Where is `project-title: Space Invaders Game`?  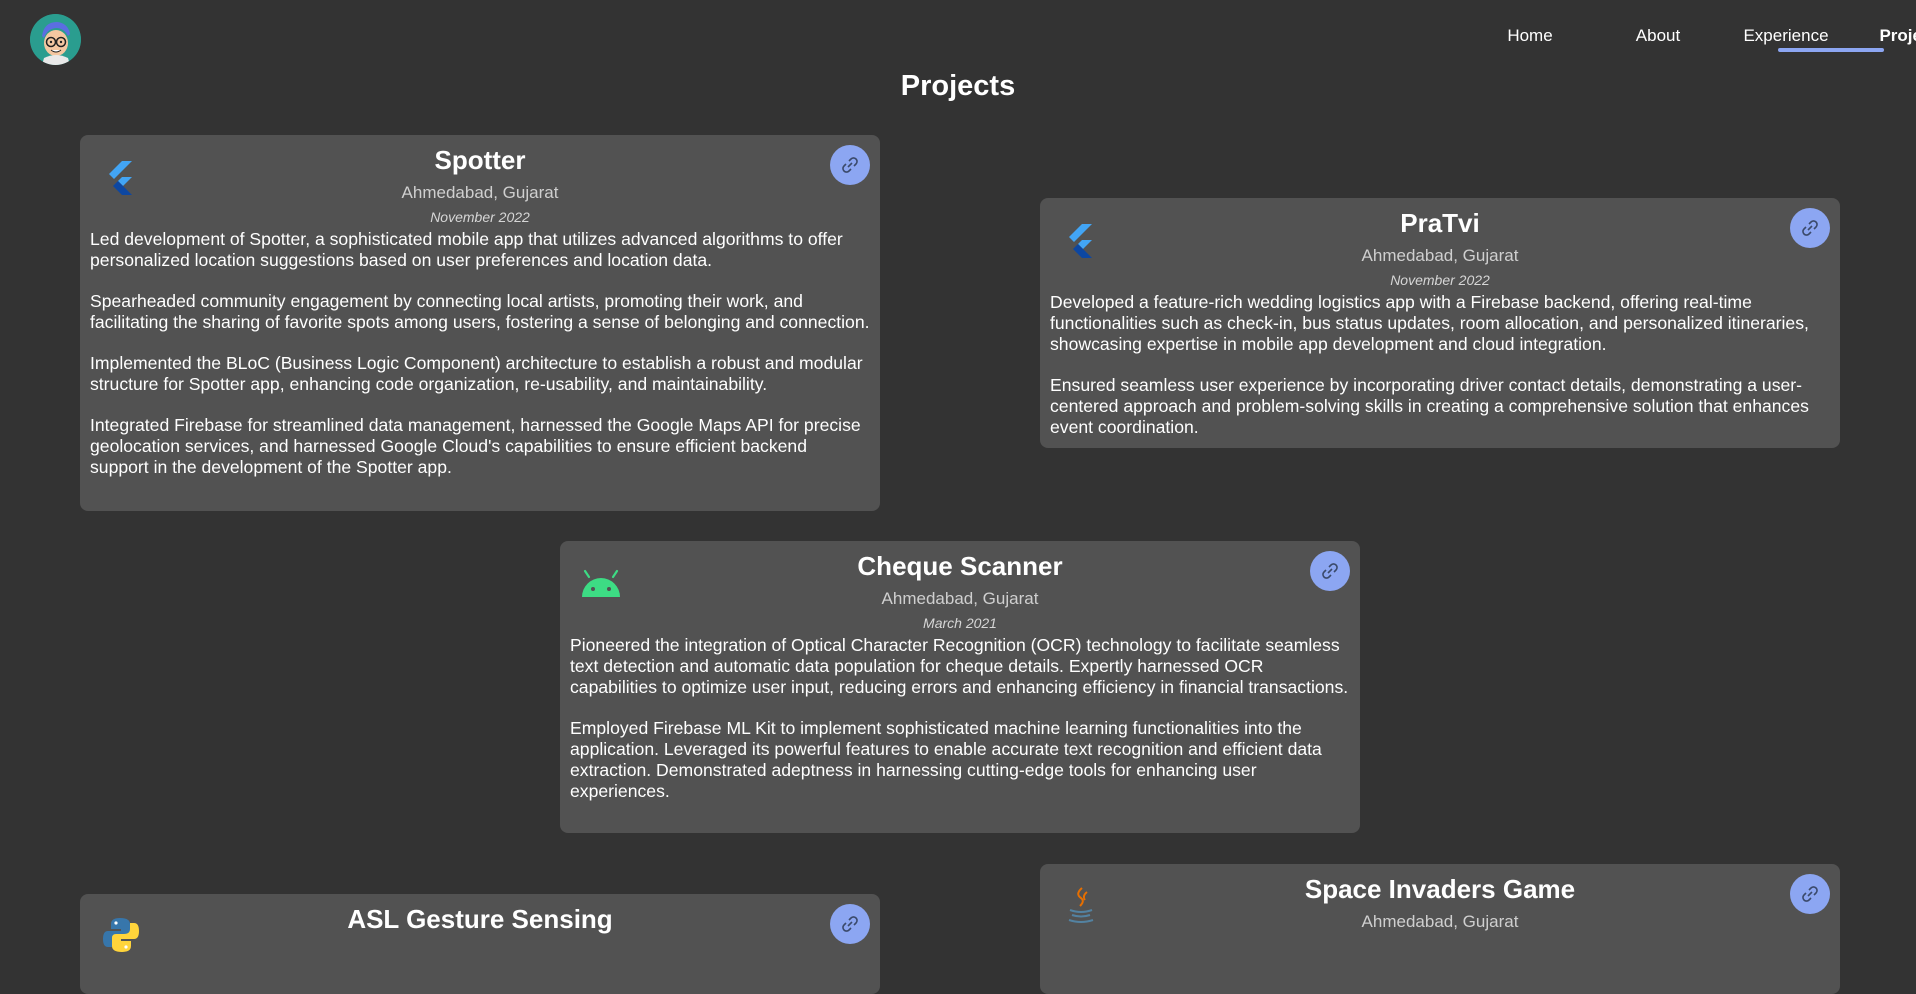
project-title: Space Invaders Game is located at coordinates (1440, 889).